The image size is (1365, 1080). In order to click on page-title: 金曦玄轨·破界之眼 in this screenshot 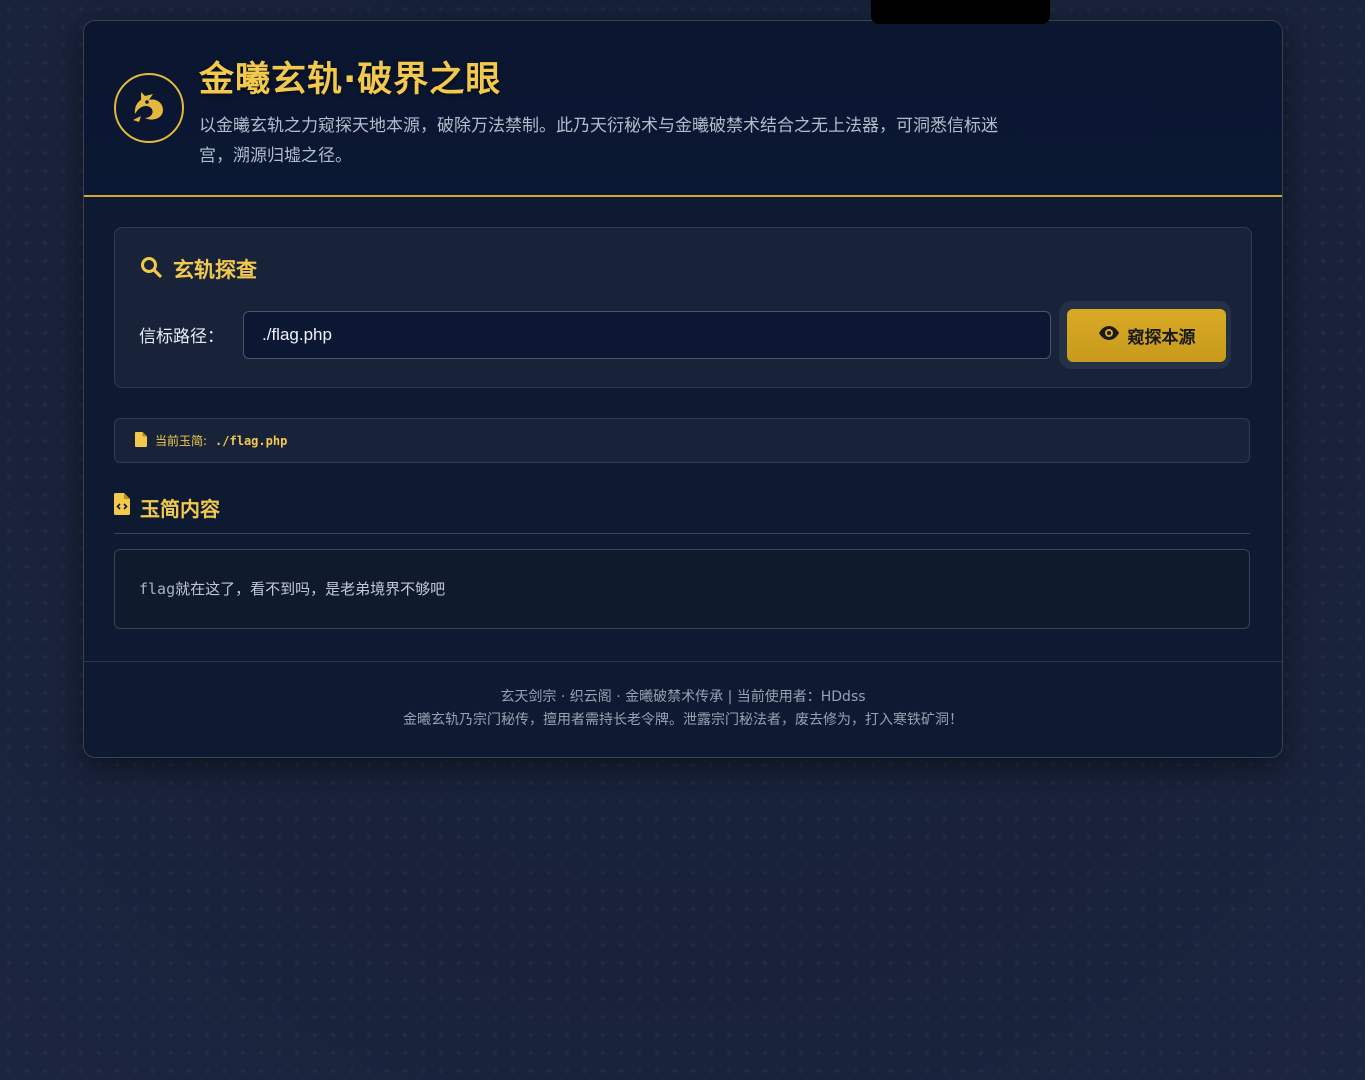, I will do `click(350, 80)`.